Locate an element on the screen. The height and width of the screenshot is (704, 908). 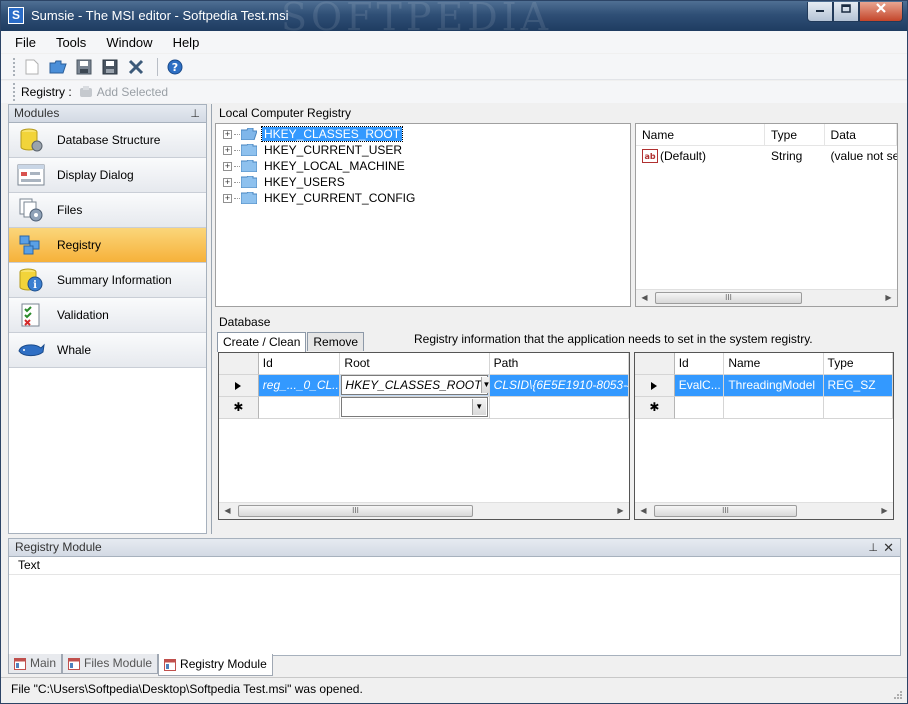
tree-node-label: HKEY_CURRENT_USER is located at coordinates (333, 150).